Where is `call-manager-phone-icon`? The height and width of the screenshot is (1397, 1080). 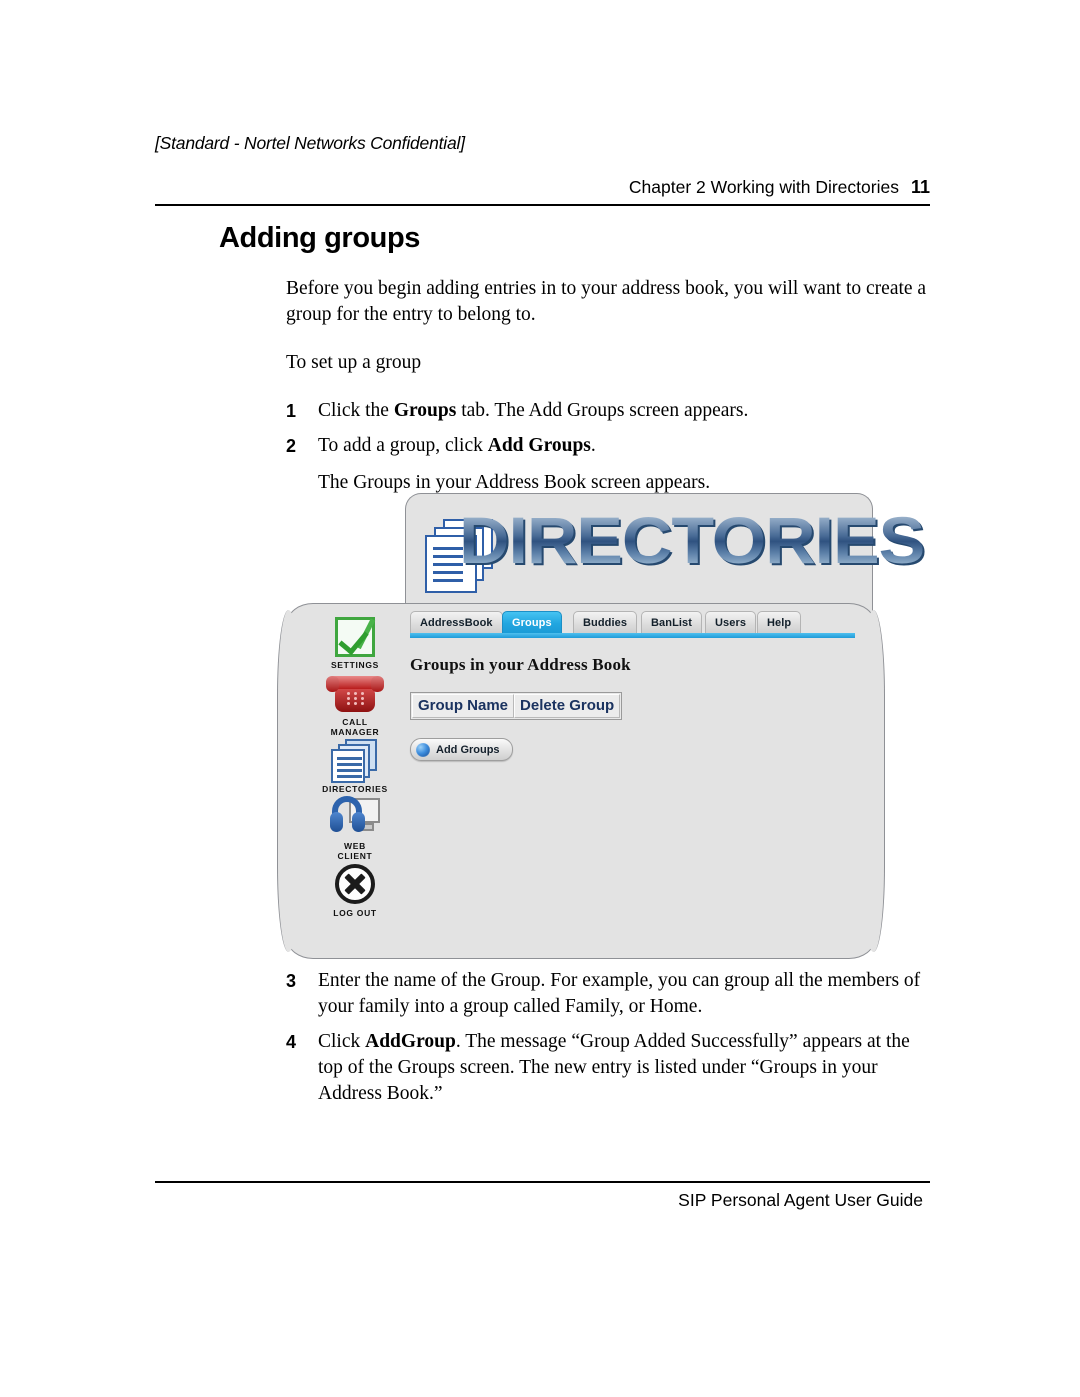
call-manager-phone-icon is located at coordinates (355, 694).